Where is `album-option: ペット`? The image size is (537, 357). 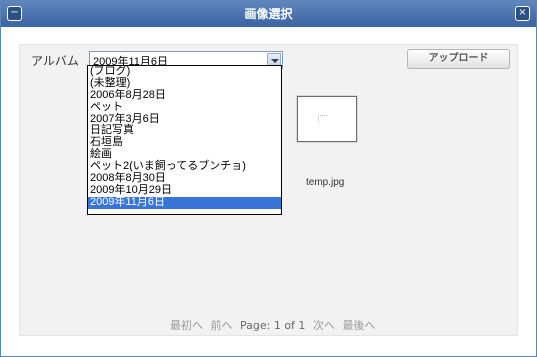 album-option: ペット is located at coordinates (184, 107).